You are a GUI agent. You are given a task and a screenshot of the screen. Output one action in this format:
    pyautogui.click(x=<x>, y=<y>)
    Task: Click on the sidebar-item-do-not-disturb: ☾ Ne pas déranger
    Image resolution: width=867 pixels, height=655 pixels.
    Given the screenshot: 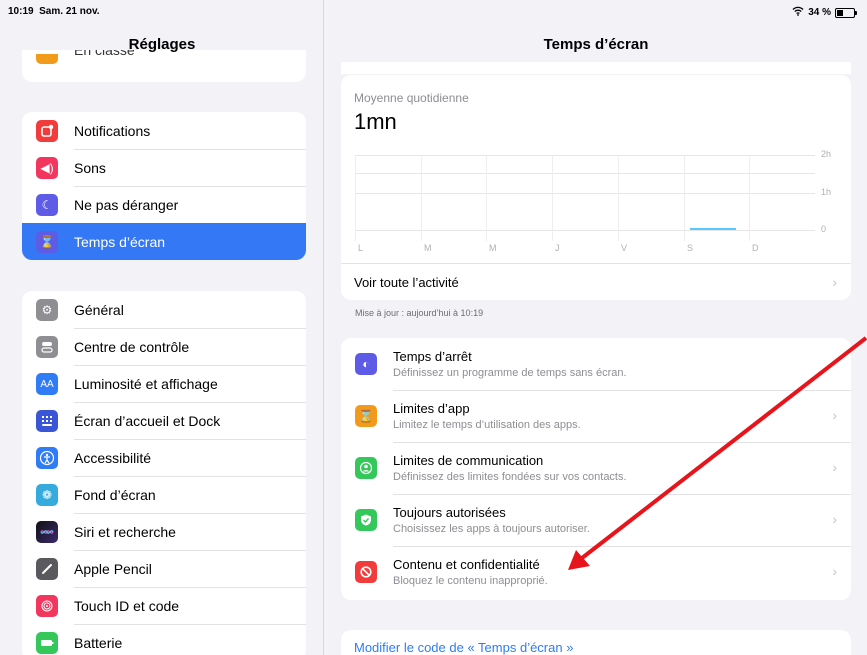 What is the action you would take?
    pyautogui.click(x=164, y=204)
    